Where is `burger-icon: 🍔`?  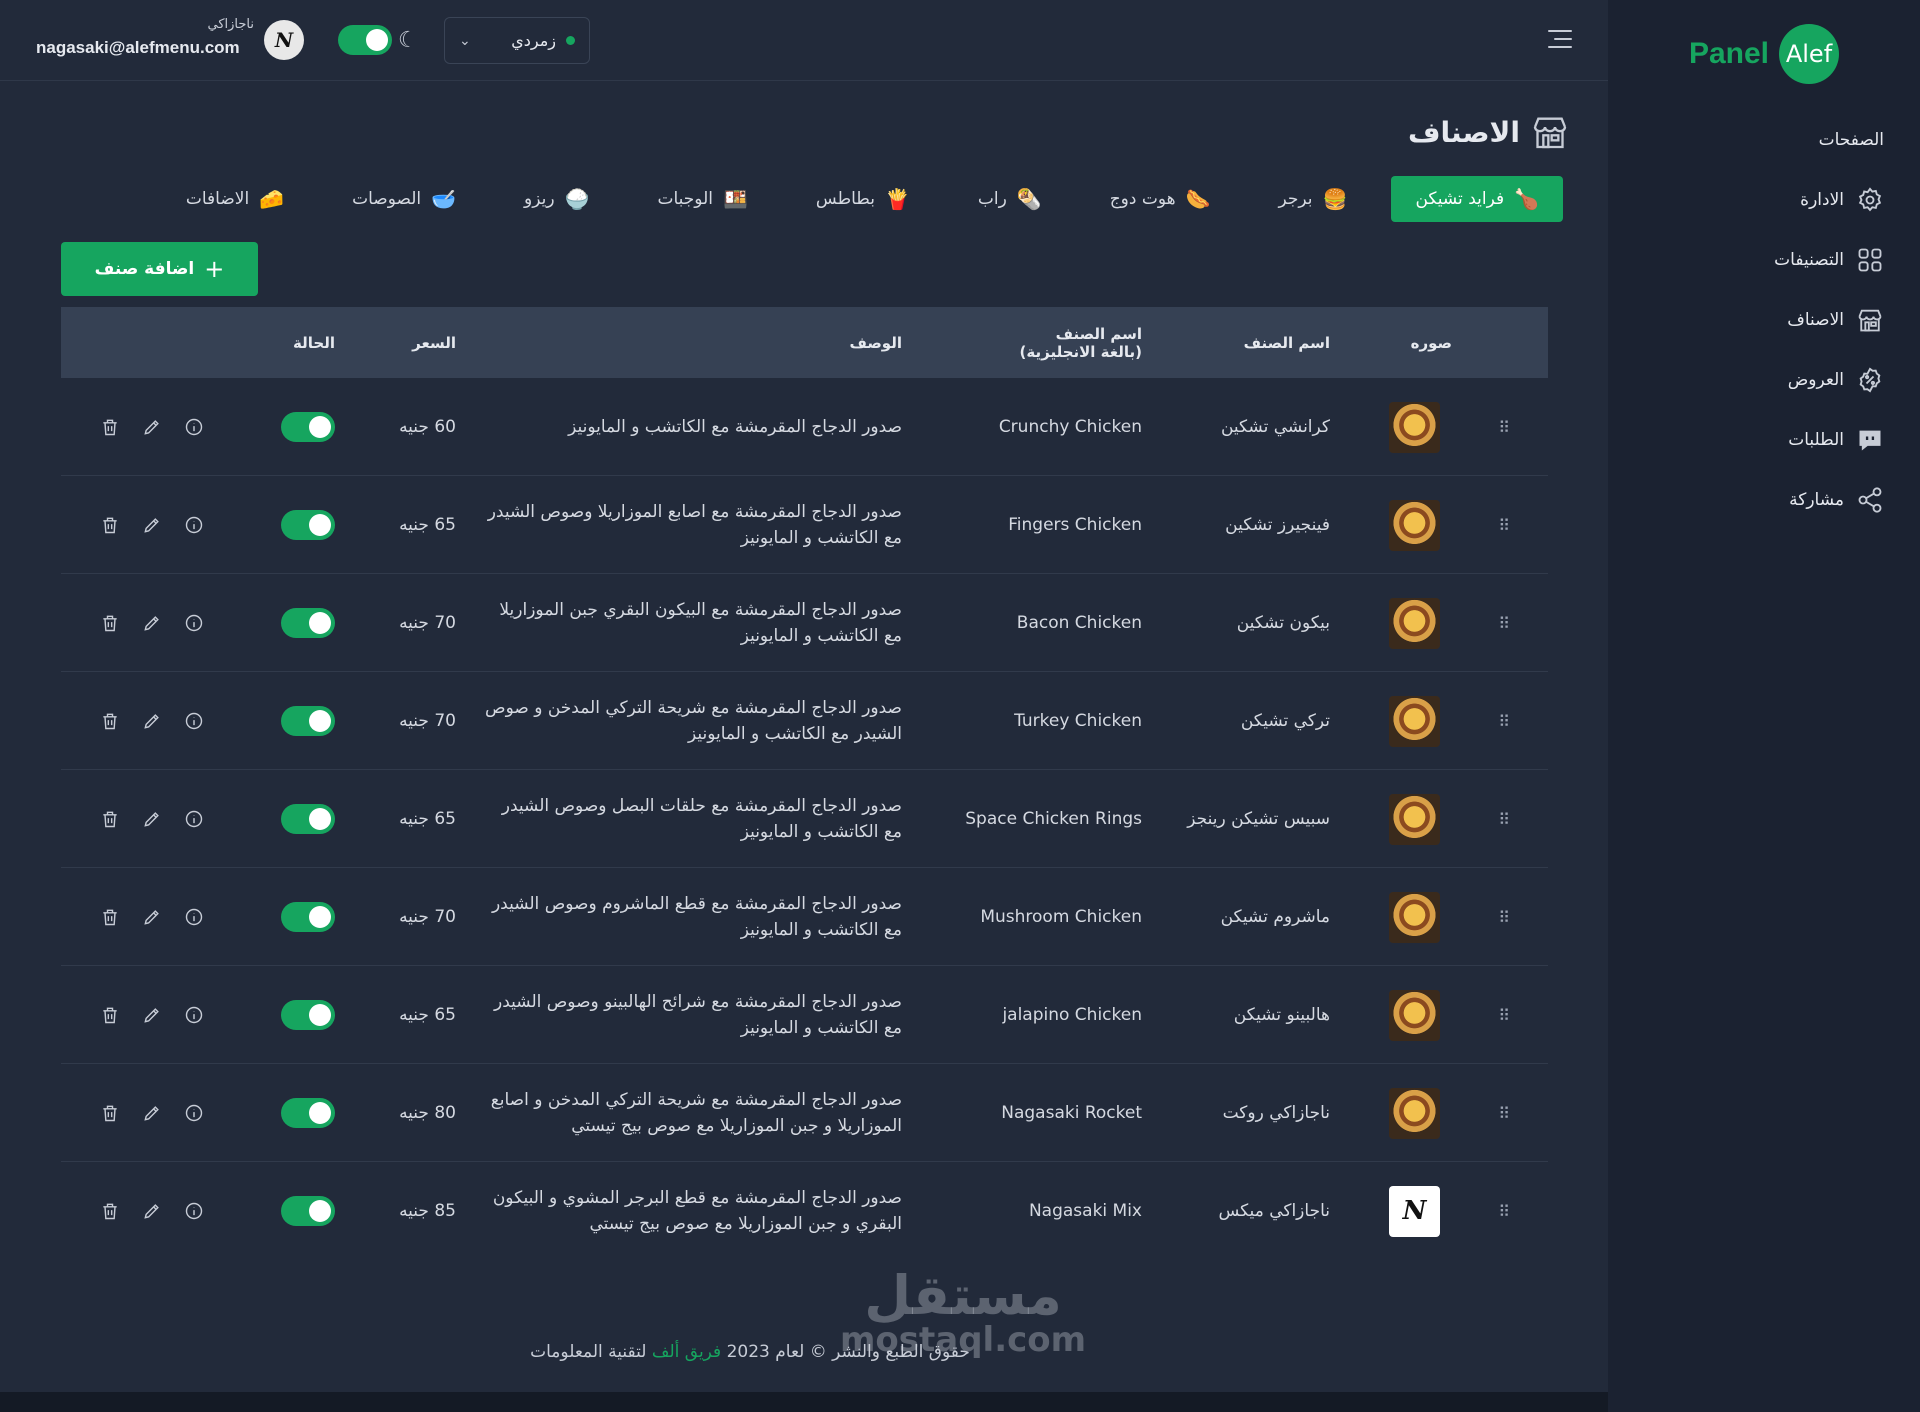
burger-icon: 🍔 is located at coordinates (1335, 199).